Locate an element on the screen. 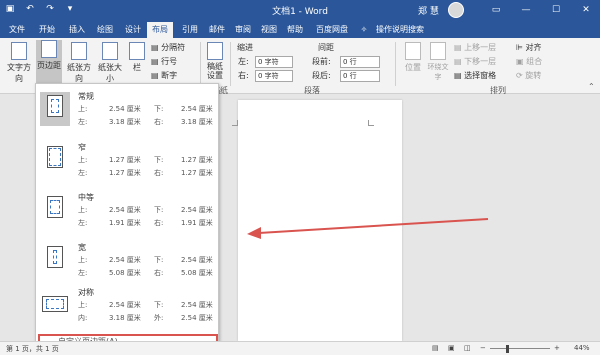 This screenshot has width=600, height=355. margins-icon is located at coordinates (49, 49).